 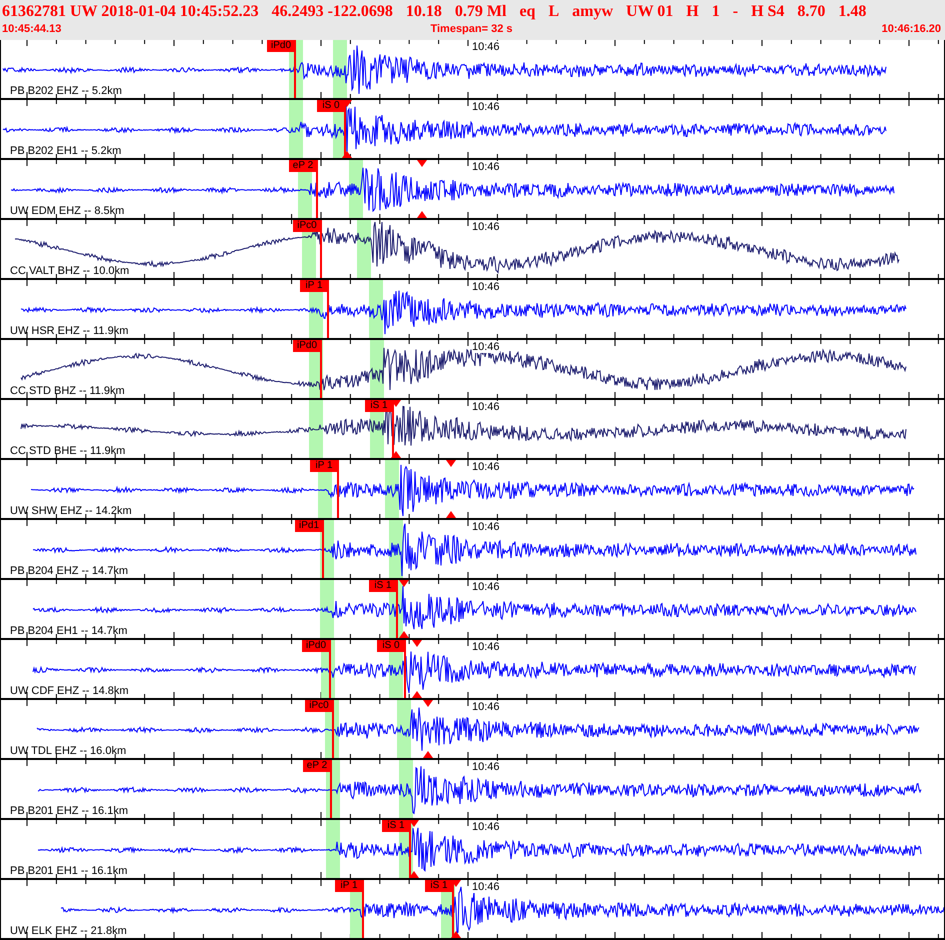 What do you see at coordinates (692, 12) in the screenshot?
I see `event-field: H` at bounding box center [692, 12].